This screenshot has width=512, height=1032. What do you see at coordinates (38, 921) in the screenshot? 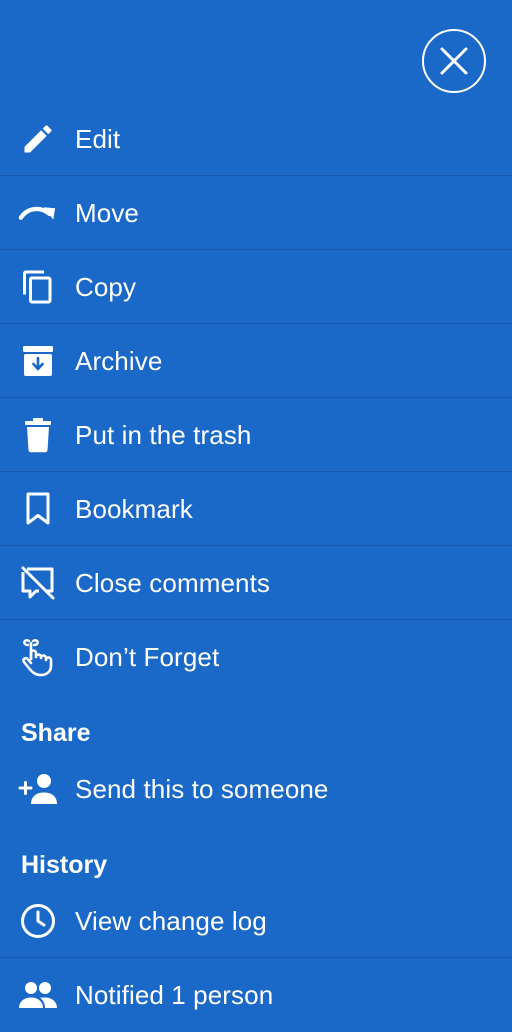
I see `clock-icon` at bounding box center [38, 921].